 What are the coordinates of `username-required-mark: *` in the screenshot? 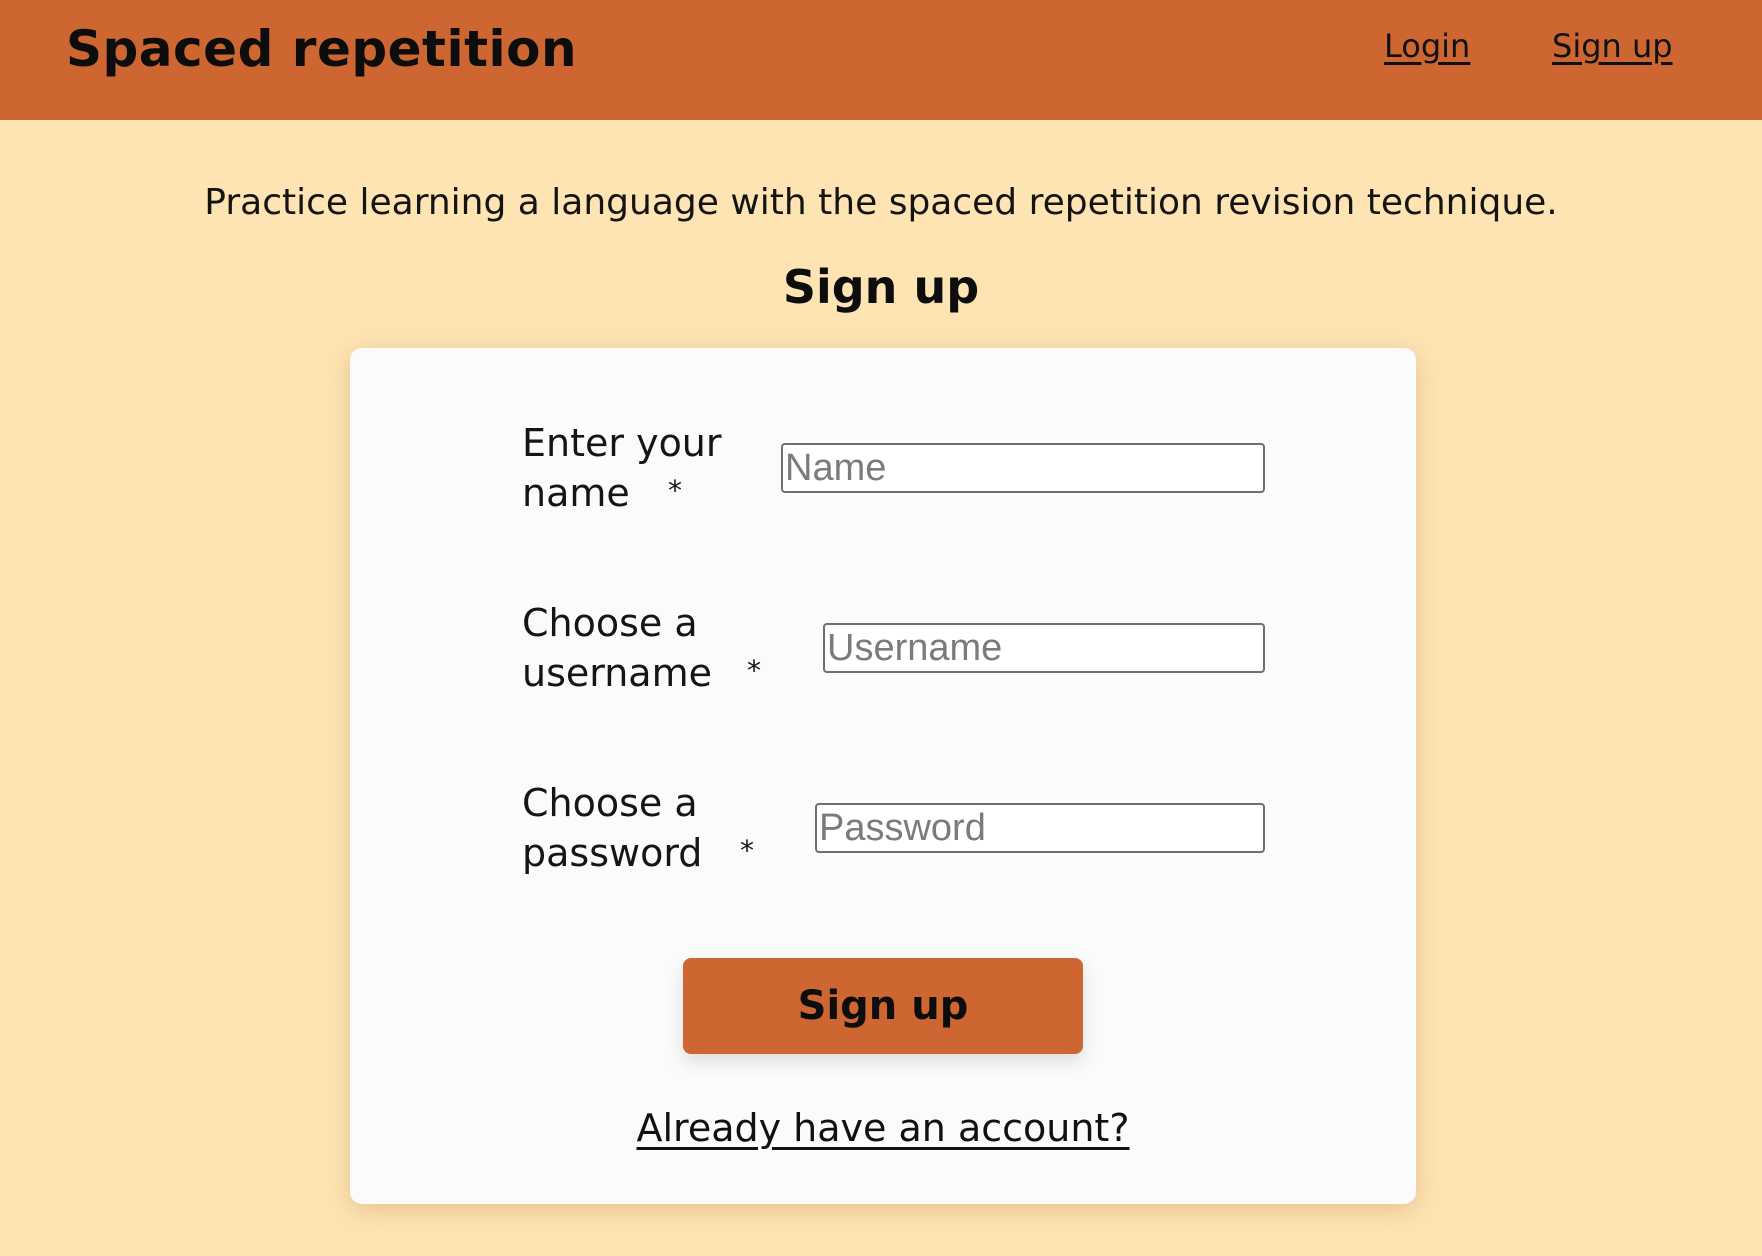 It's located at (754, 670).